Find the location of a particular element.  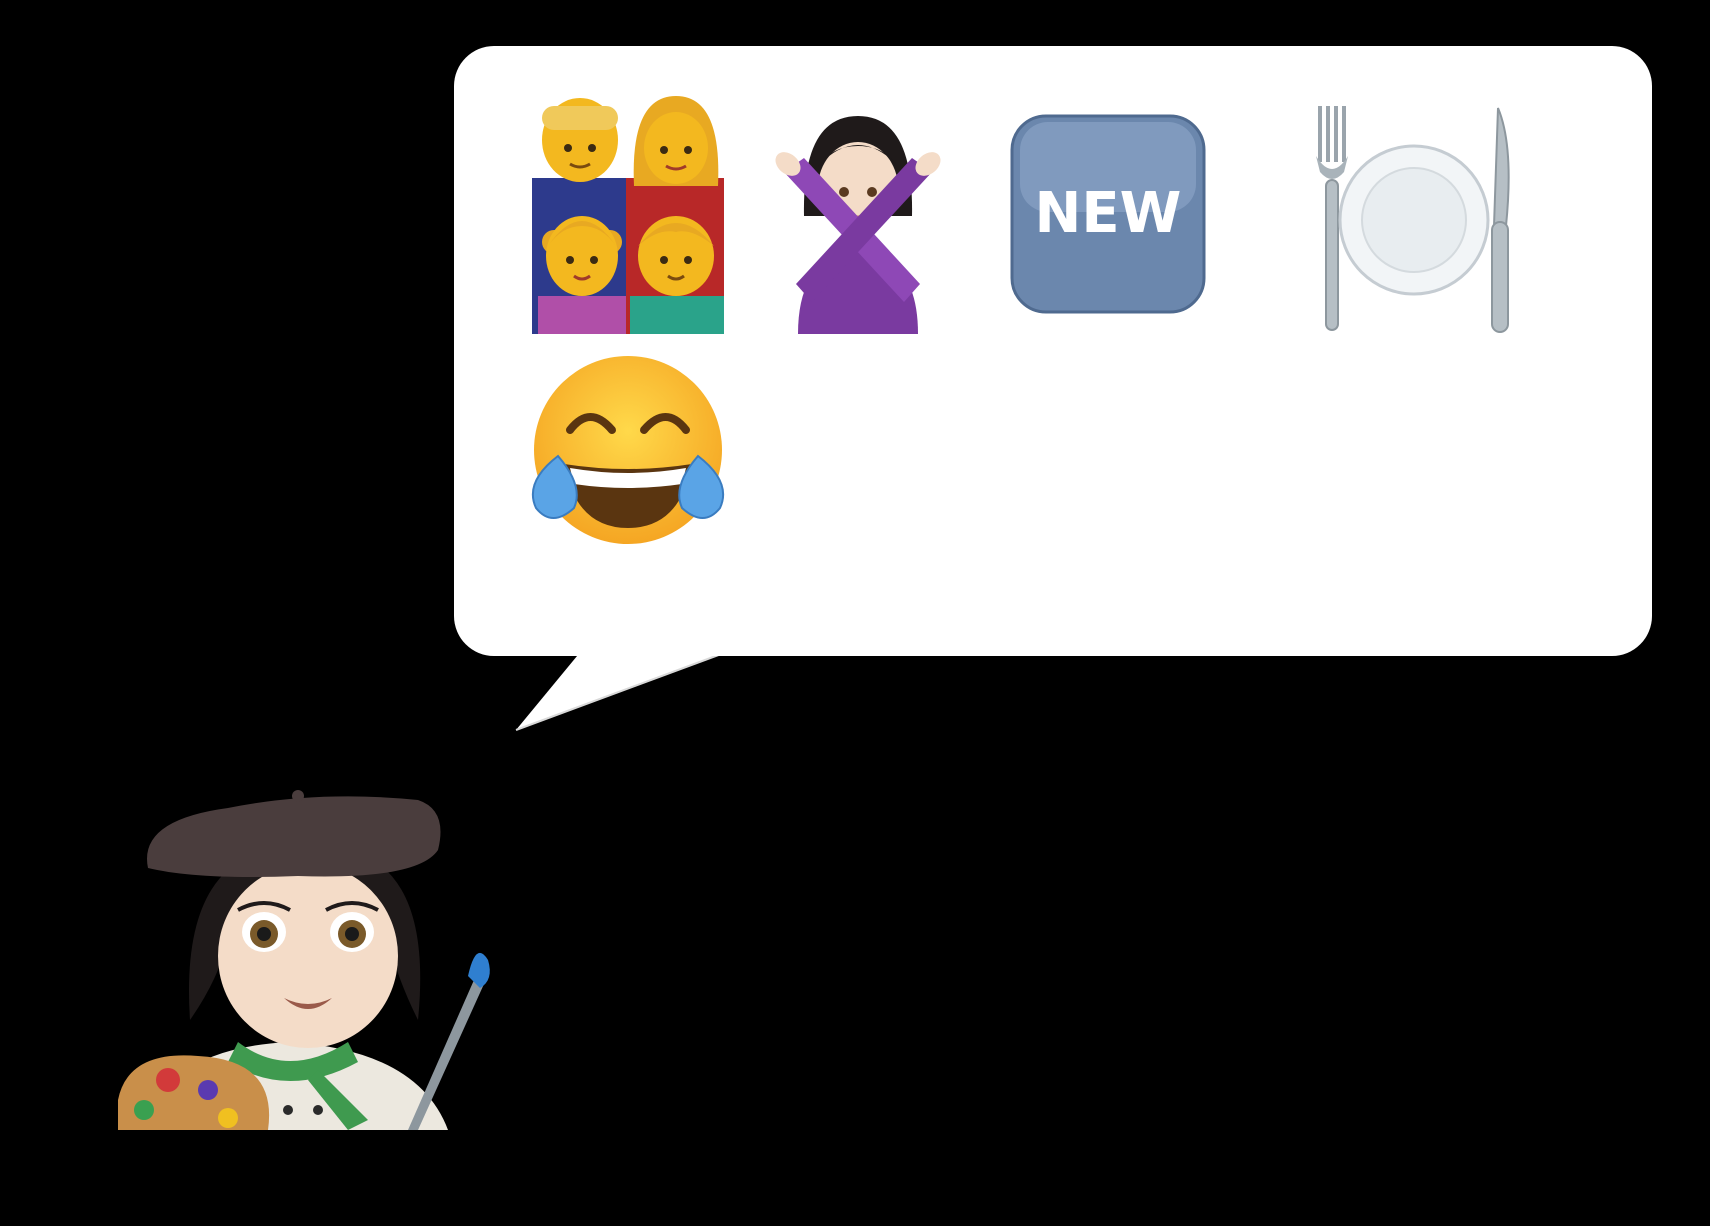

new-button-emoji: NEW is located at coordinates (1108, 214).